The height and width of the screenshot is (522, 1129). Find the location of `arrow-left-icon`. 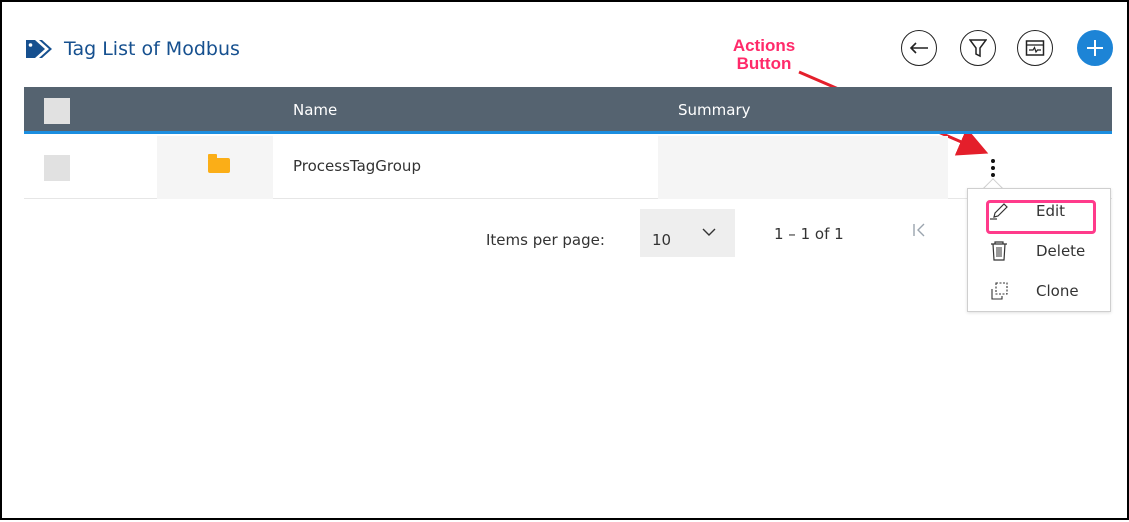

arrow-left-icon is located at coordinates (918, 48).